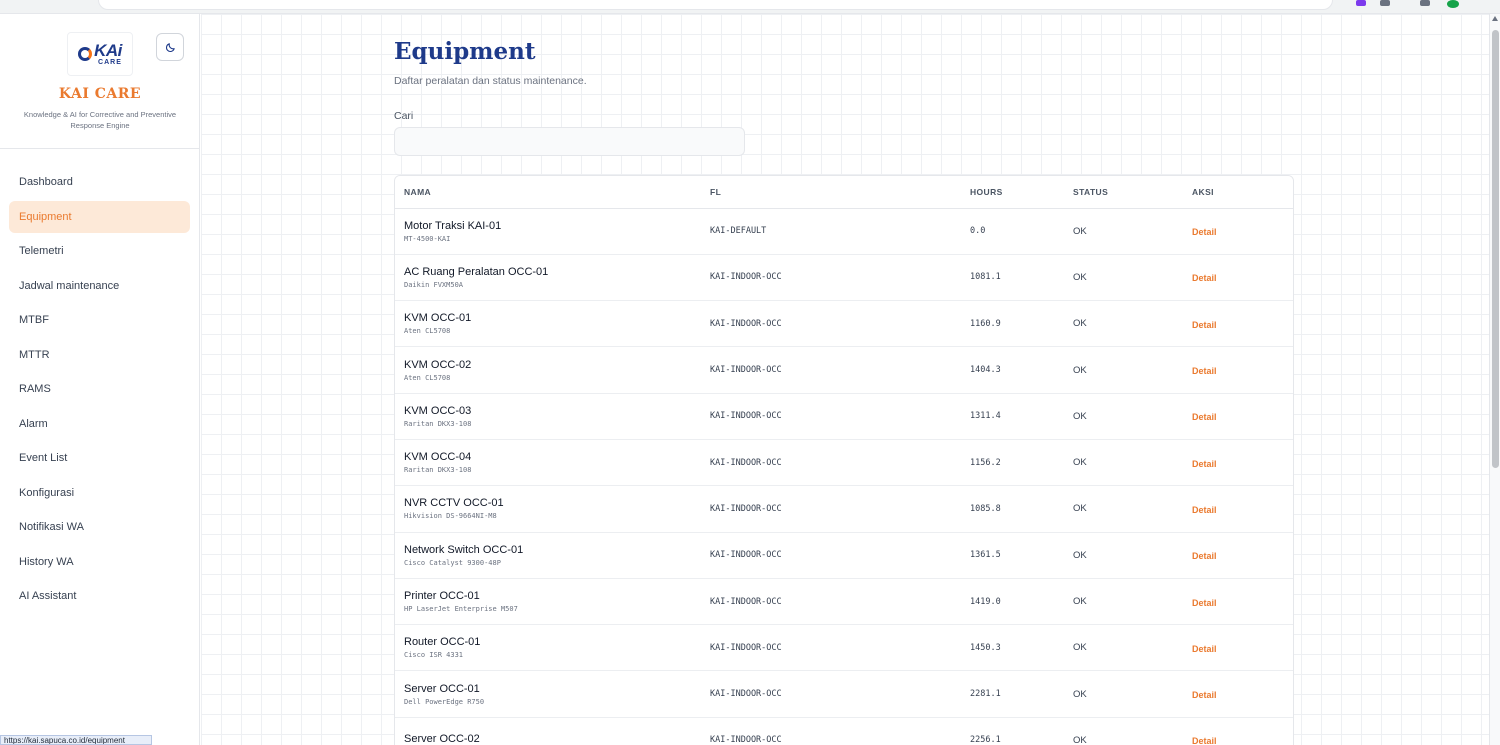 This screenshot has width=1500, height=745. What do you see at coordinates (99, 527) in the screenshot?
I see `sidebar-item-notifikasi-wa: Notifikasi WA` at bounding box center [99, 527].